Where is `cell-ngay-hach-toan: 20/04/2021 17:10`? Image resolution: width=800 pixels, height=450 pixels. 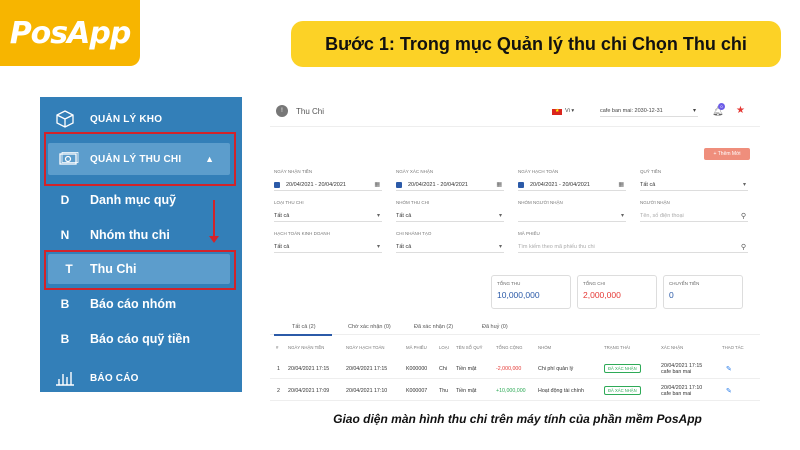 cell-ngay-hach-toan: 20/04/2021 17:10 is located at coordinates (367, 390).